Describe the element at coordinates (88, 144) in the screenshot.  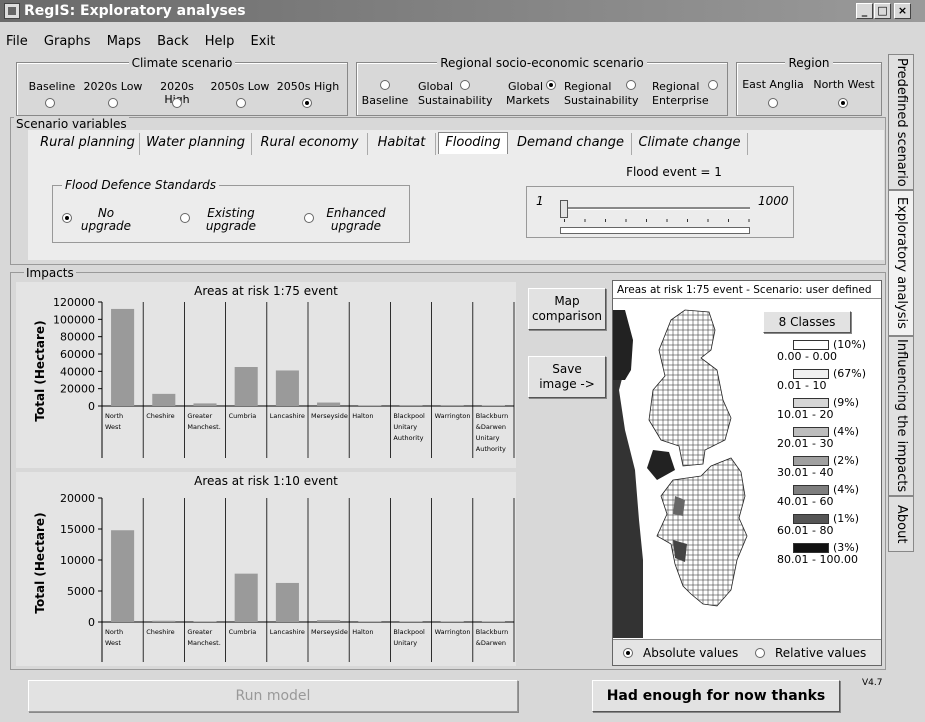
I see `tab-rural-planning: Rural planning` at that location.